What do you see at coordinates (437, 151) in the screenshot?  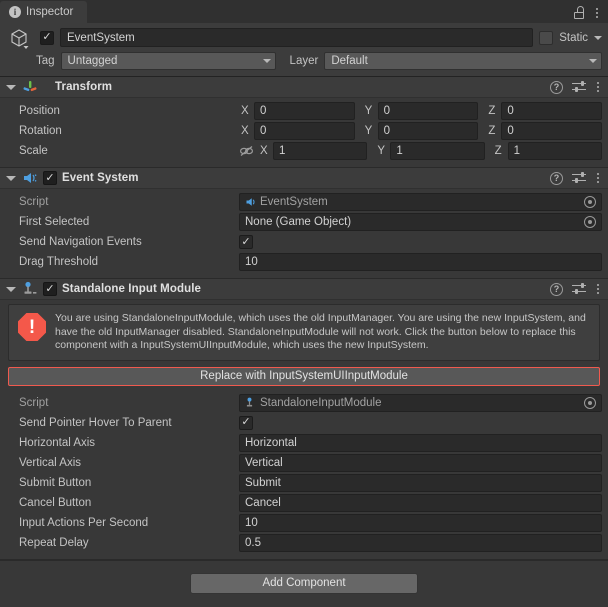 I see `scale-y-input: 1` at bounding box center [437, 151].